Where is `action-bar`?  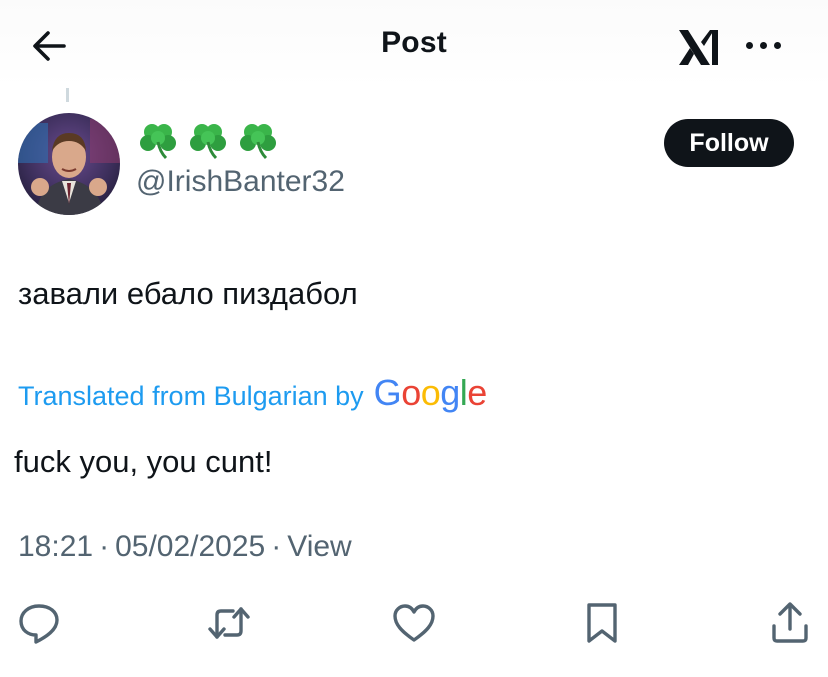 action-bar is located at coordinates (414, 625).